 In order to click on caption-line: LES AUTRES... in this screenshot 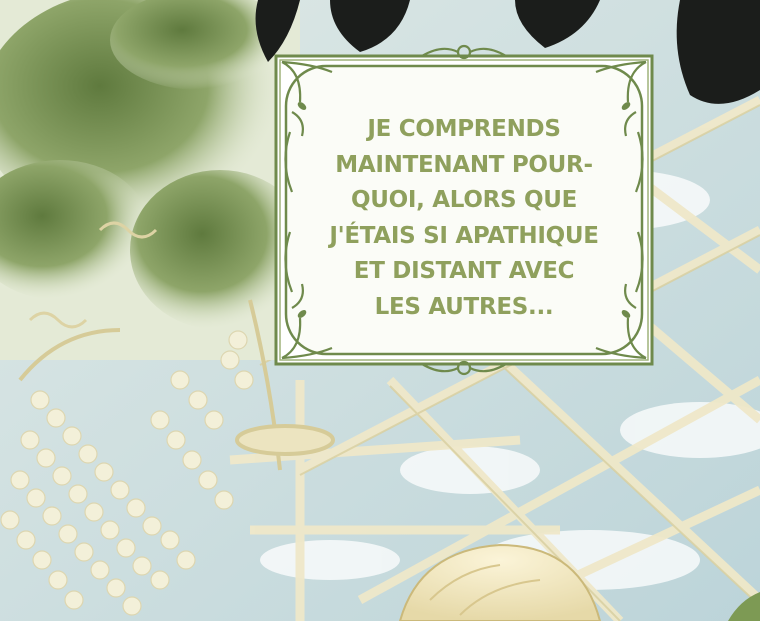, I will do `click(464, 306)`.